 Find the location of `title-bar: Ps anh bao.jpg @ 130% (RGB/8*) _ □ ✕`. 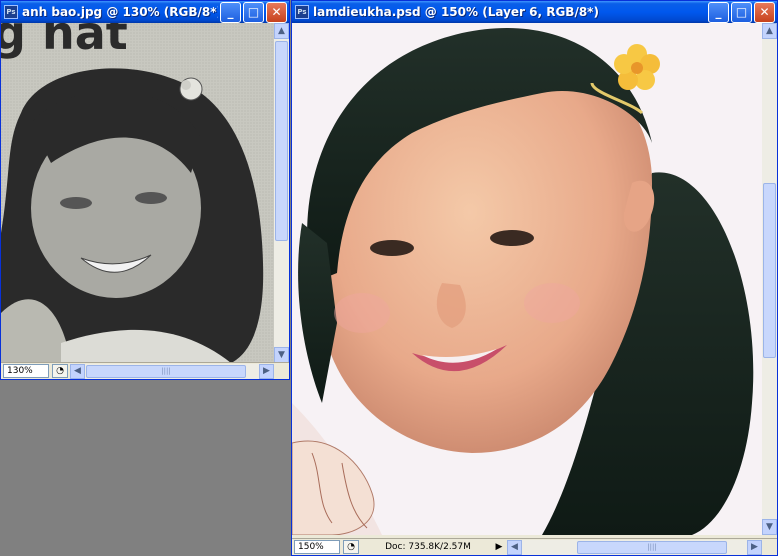

title-bar: Ps anh bao.jpg @ 130% (RGB/8*) _ □ ✕ is located at coordinates (145, 12).